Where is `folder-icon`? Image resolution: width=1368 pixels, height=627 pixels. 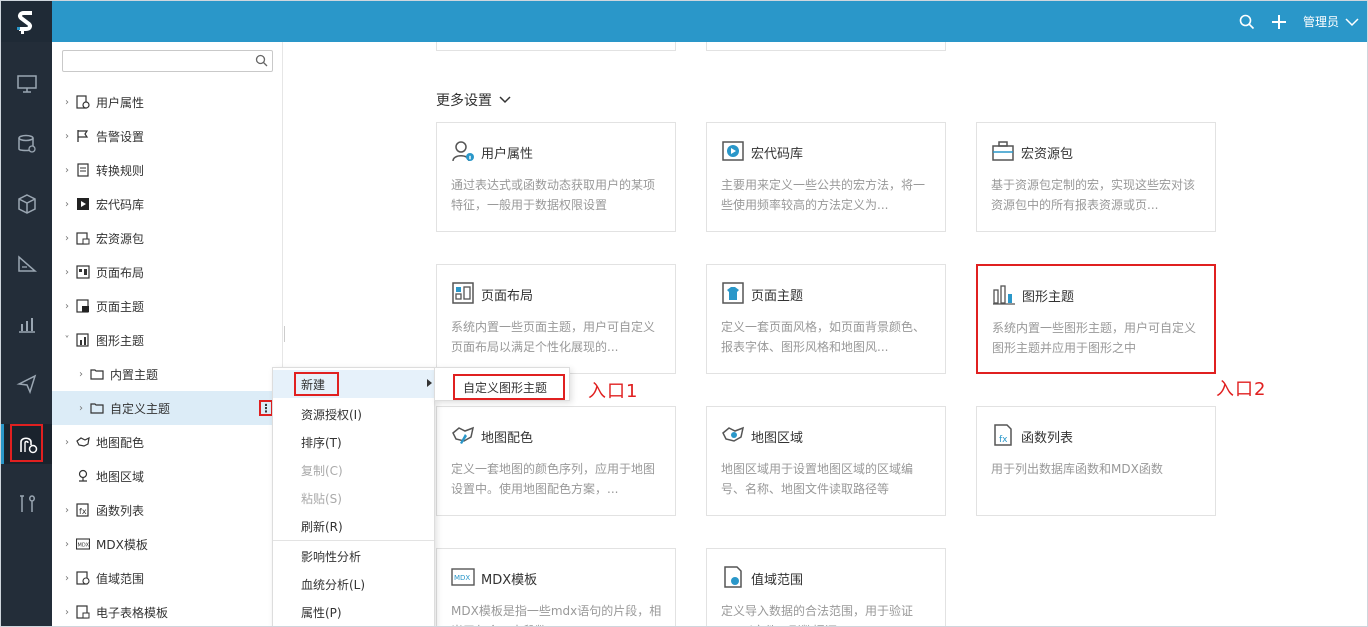
folder-icon is located at coordinates (97, 374).